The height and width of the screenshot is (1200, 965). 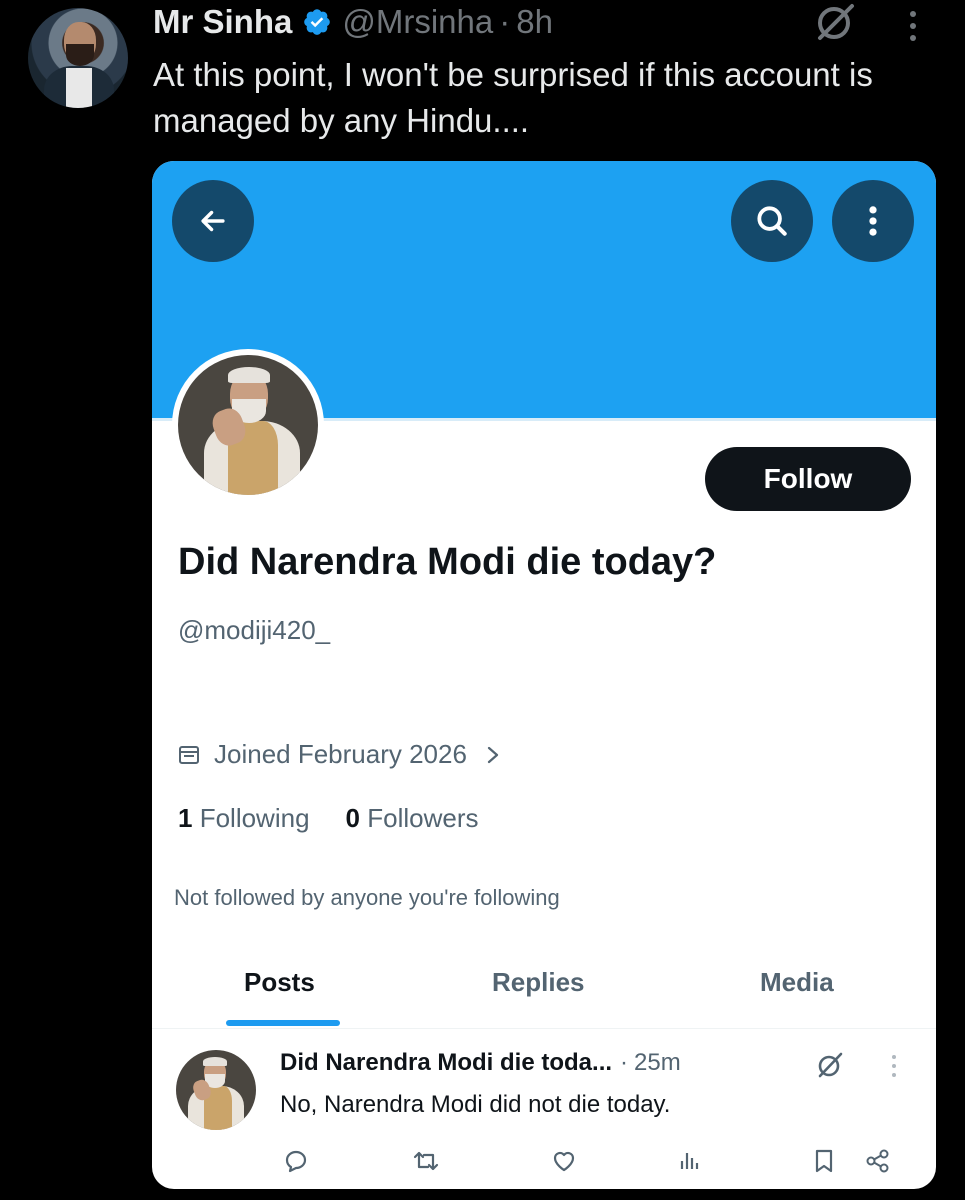 I want to click on author-name: Mr Sinha, so click(x=222, y=22).